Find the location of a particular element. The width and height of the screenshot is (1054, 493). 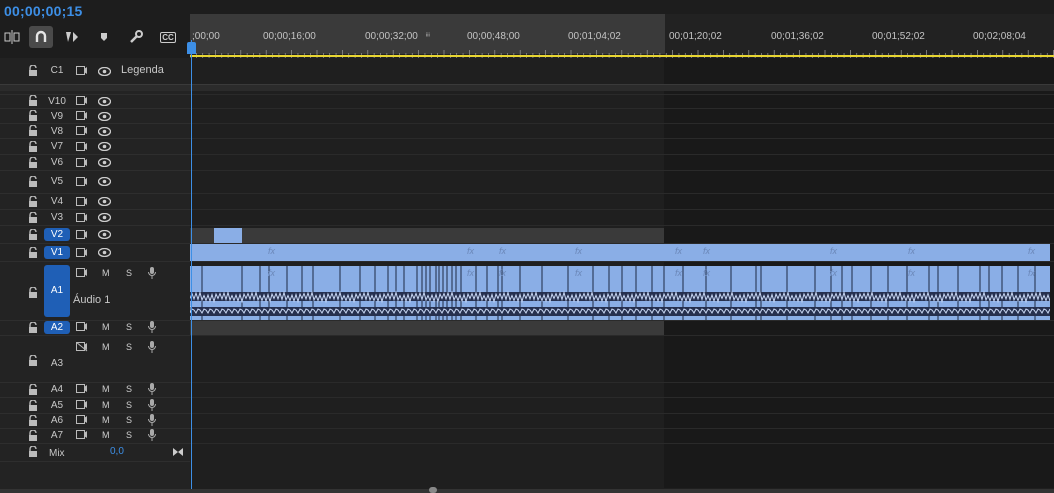

track-label: V9 is located at coordinates (57, 116).